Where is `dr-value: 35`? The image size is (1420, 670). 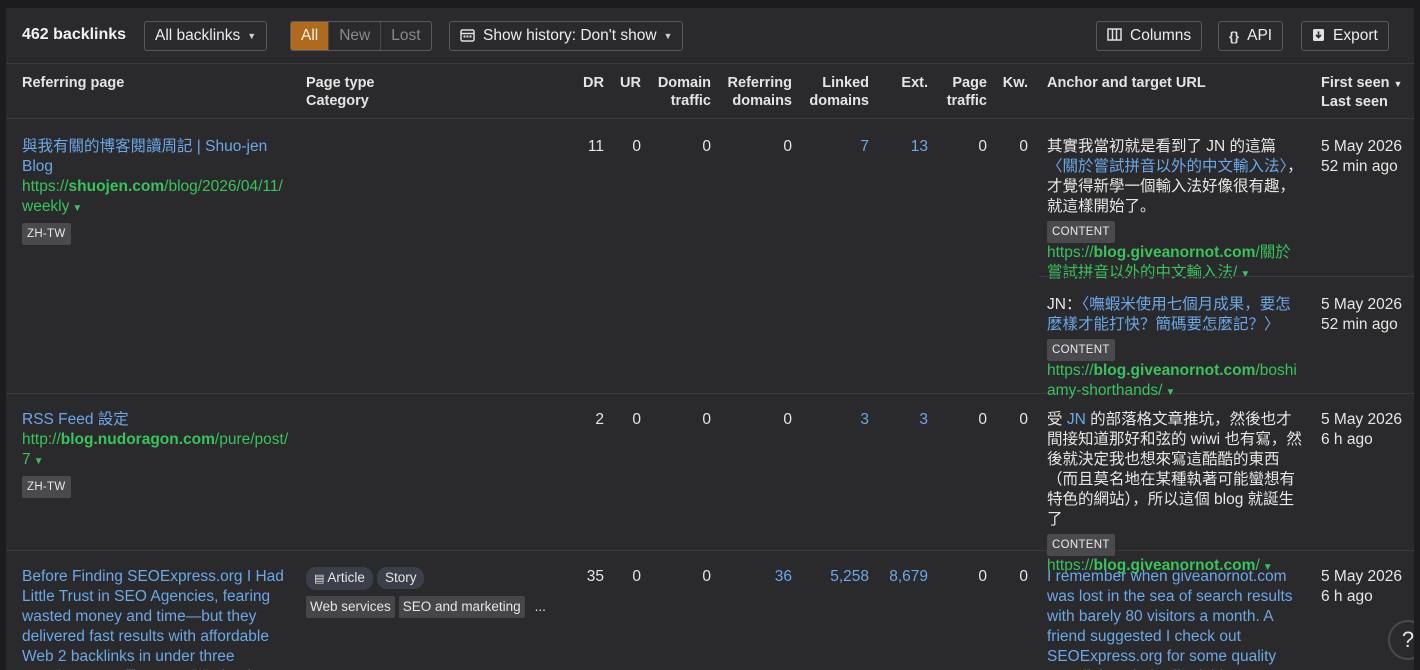
dr-value: 35 is located at coordinates (595, 576).